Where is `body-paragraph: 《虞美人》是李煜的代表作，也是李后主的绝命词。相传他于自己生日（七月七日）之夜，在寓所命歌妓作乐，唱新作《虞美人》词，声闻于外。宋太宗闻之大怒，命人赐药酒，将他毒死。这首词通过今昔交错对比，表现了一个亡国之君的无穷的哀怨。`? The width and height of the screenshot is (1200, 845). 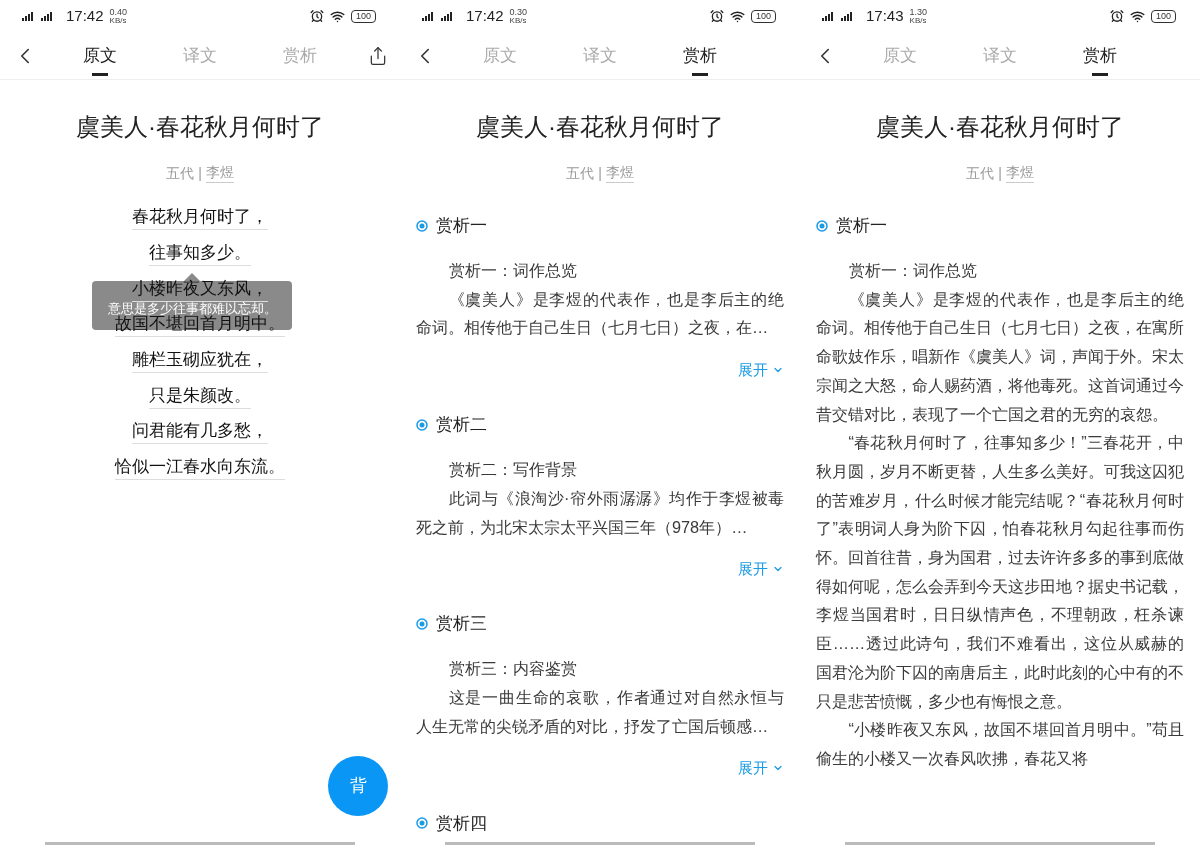
body-paragraph: 《虞美人》是李煜的代表作，也是李后主的绝命词。相传他于自己生日（七月七日）之夜，在寓所命歌妓作乐，唱新作《虞美人》词，声闻于外。宋太宗闻之大怒，命人赐药酒，将他毒死。这首词通过今昔交错对比，表现了一个亡国之君的无穷的哀怨。 is located at coordinates (1000, 356).